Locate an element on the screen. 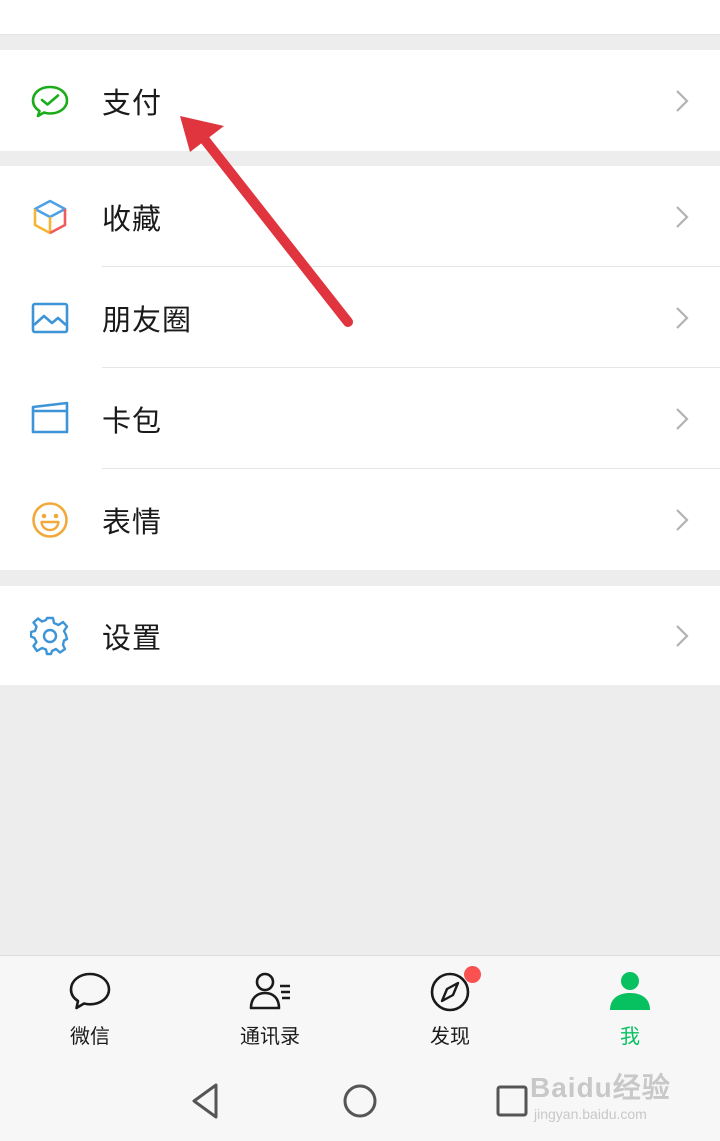 The width and height of the screenshot is (720, 1141). notification-badge is located at coordinates (472, 974).